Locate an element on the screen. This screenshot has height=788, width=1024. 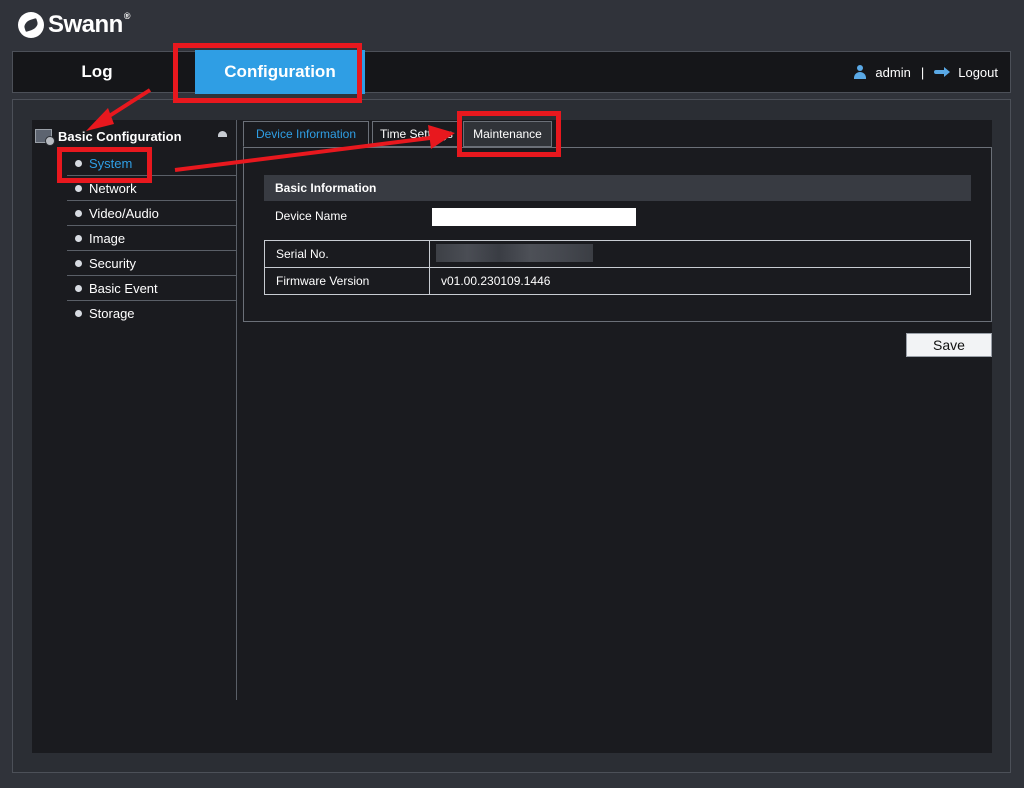
collapse-icon is located at coordinates (222, 134).